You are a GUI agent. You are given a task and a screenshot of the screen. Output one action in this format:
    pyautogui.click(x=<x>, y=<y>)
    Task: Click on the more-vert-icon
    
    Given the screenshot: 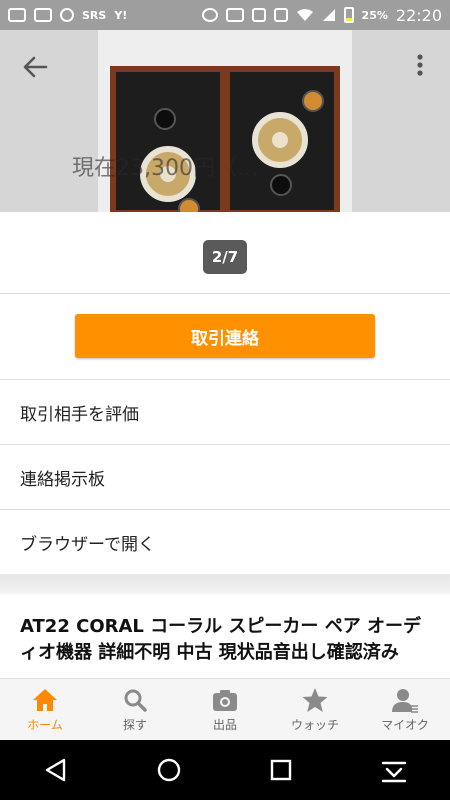 What is the action you would take?
    pyautogui.click(x=420, y=65)
    